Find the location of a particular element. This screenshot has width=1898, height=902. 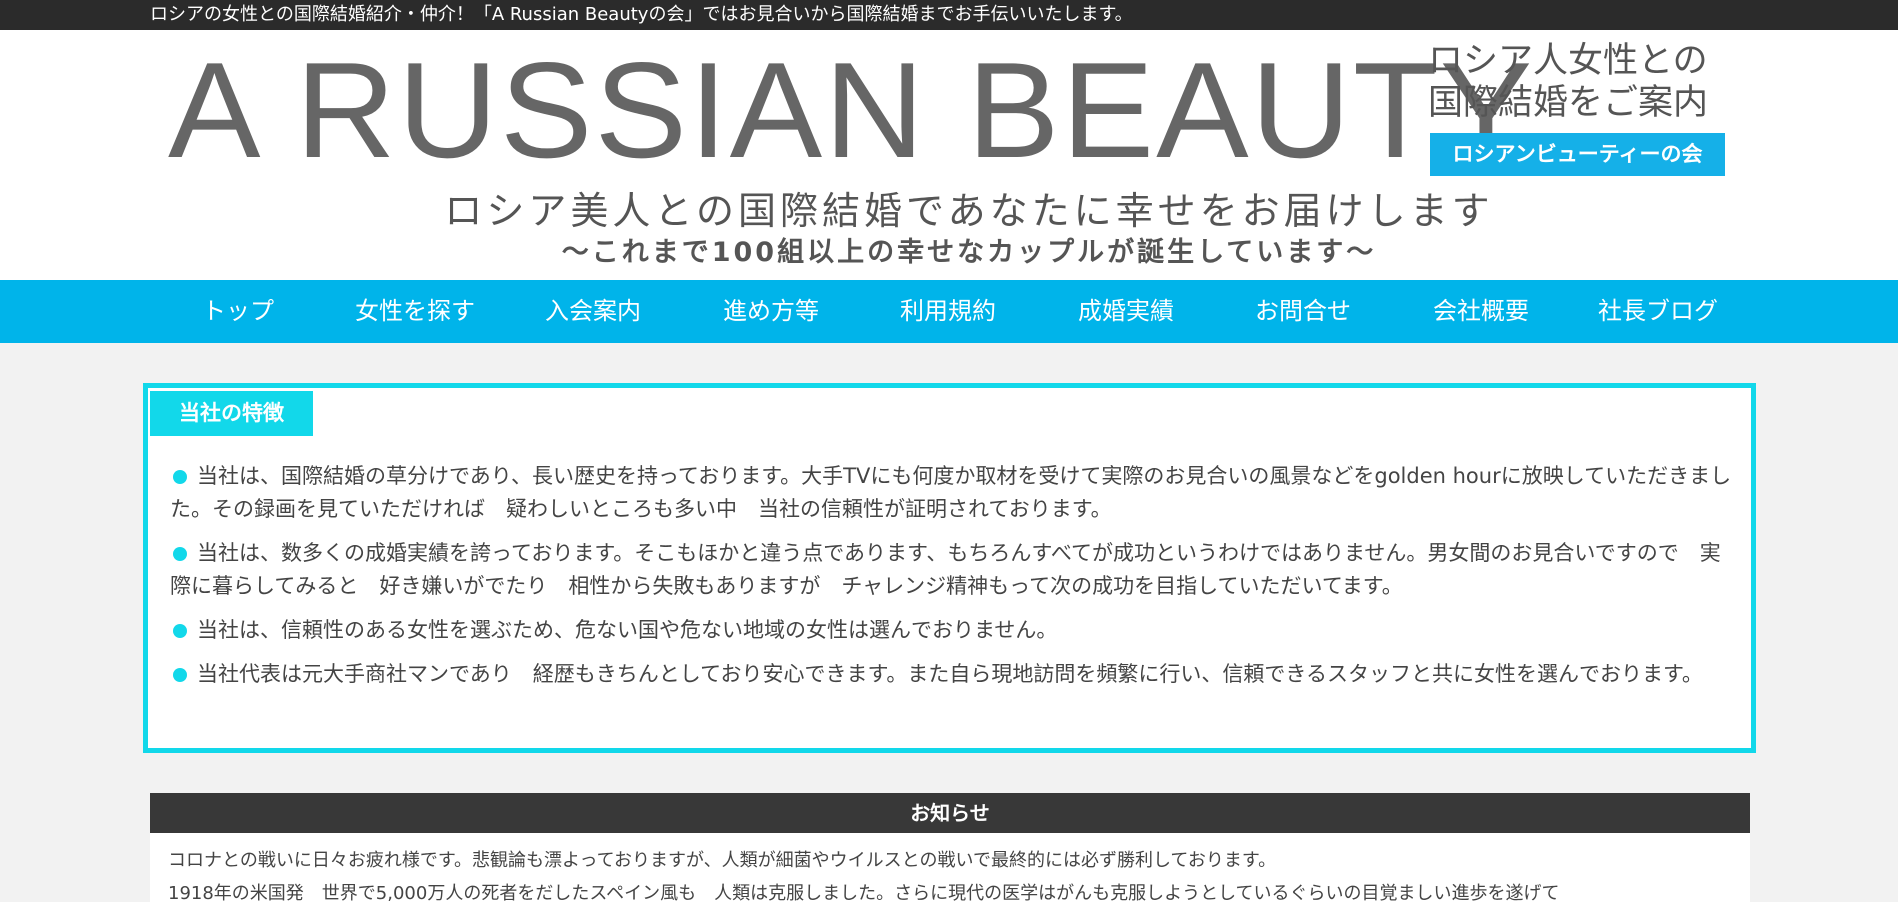

header-tagline: ロシア人女性との 国際結婚をご案内 is located at coordinates (1568, 82).